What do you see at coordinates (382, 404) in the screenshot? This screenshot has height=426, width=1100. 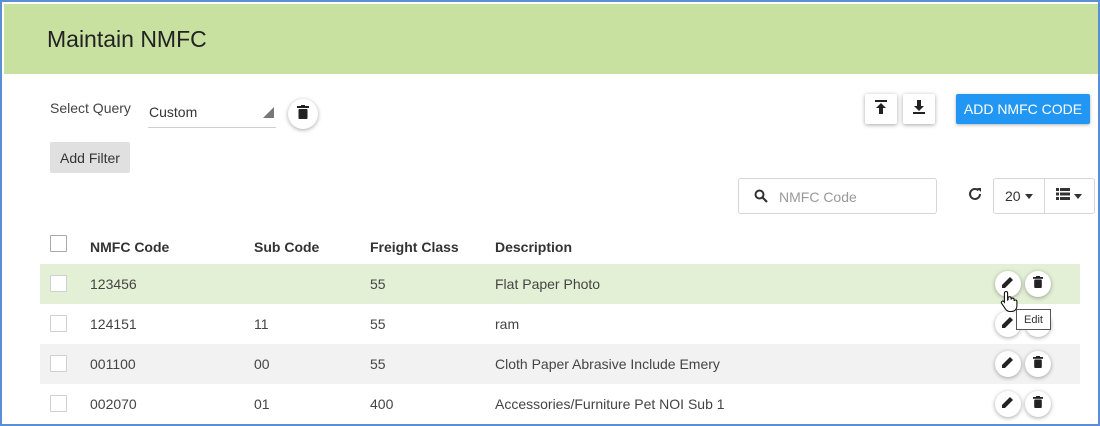 I see `cell-freight-class: 400` at bounding box center [382, 404].